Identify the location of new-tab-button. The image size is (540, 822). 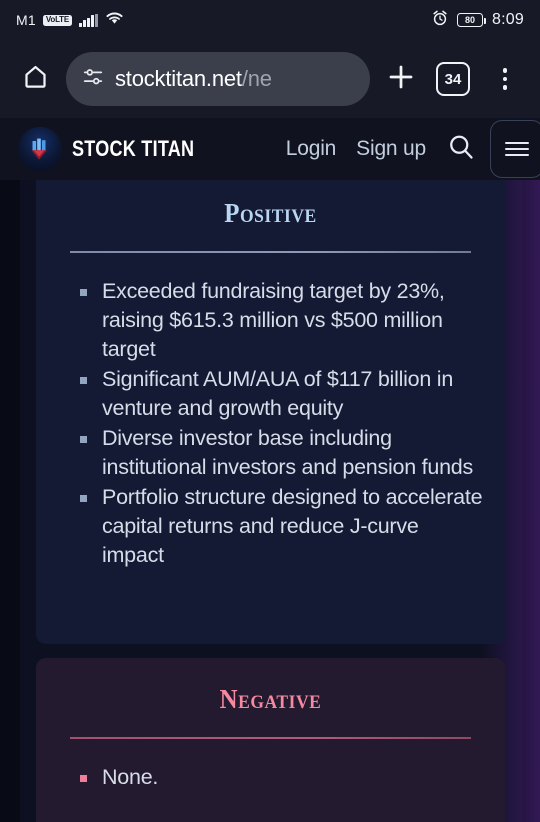
(401, 79).